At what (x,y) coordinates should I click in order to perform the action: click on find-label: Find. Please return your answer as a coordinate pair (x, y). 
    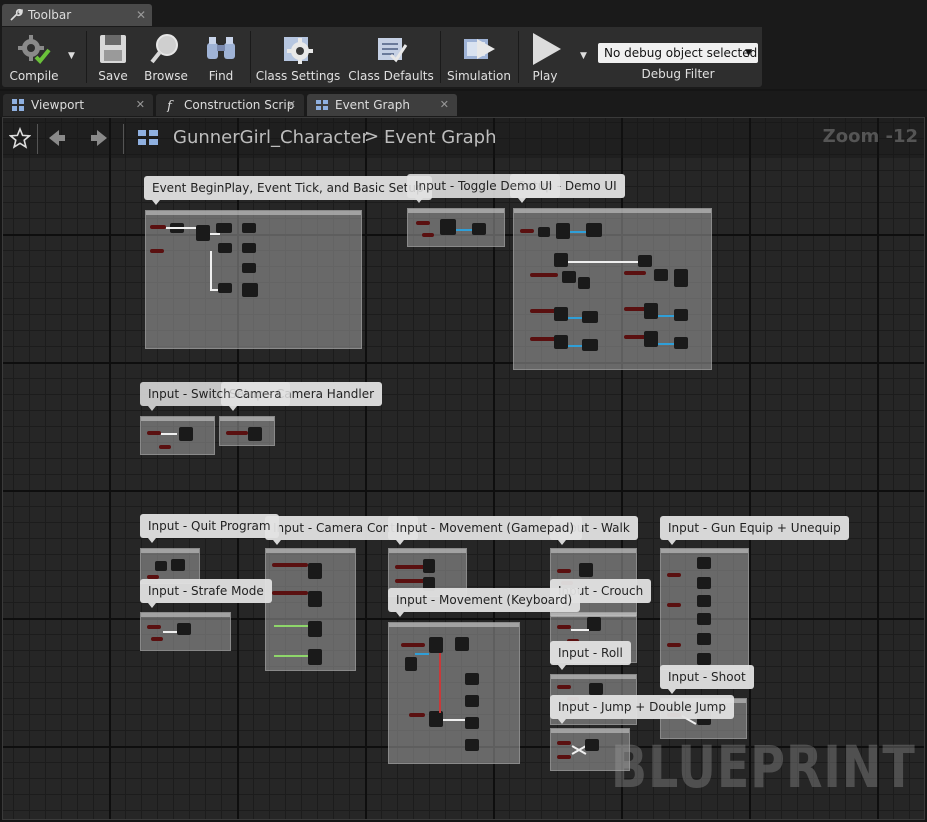
    Looking at the image, I should click on (221, 76).